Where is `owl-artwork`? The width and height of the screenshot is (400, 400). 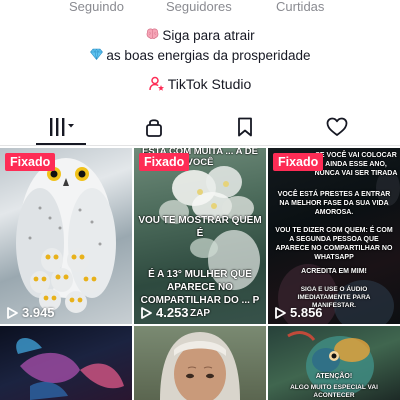 owl-artwork is located at coordinates (66, 235).